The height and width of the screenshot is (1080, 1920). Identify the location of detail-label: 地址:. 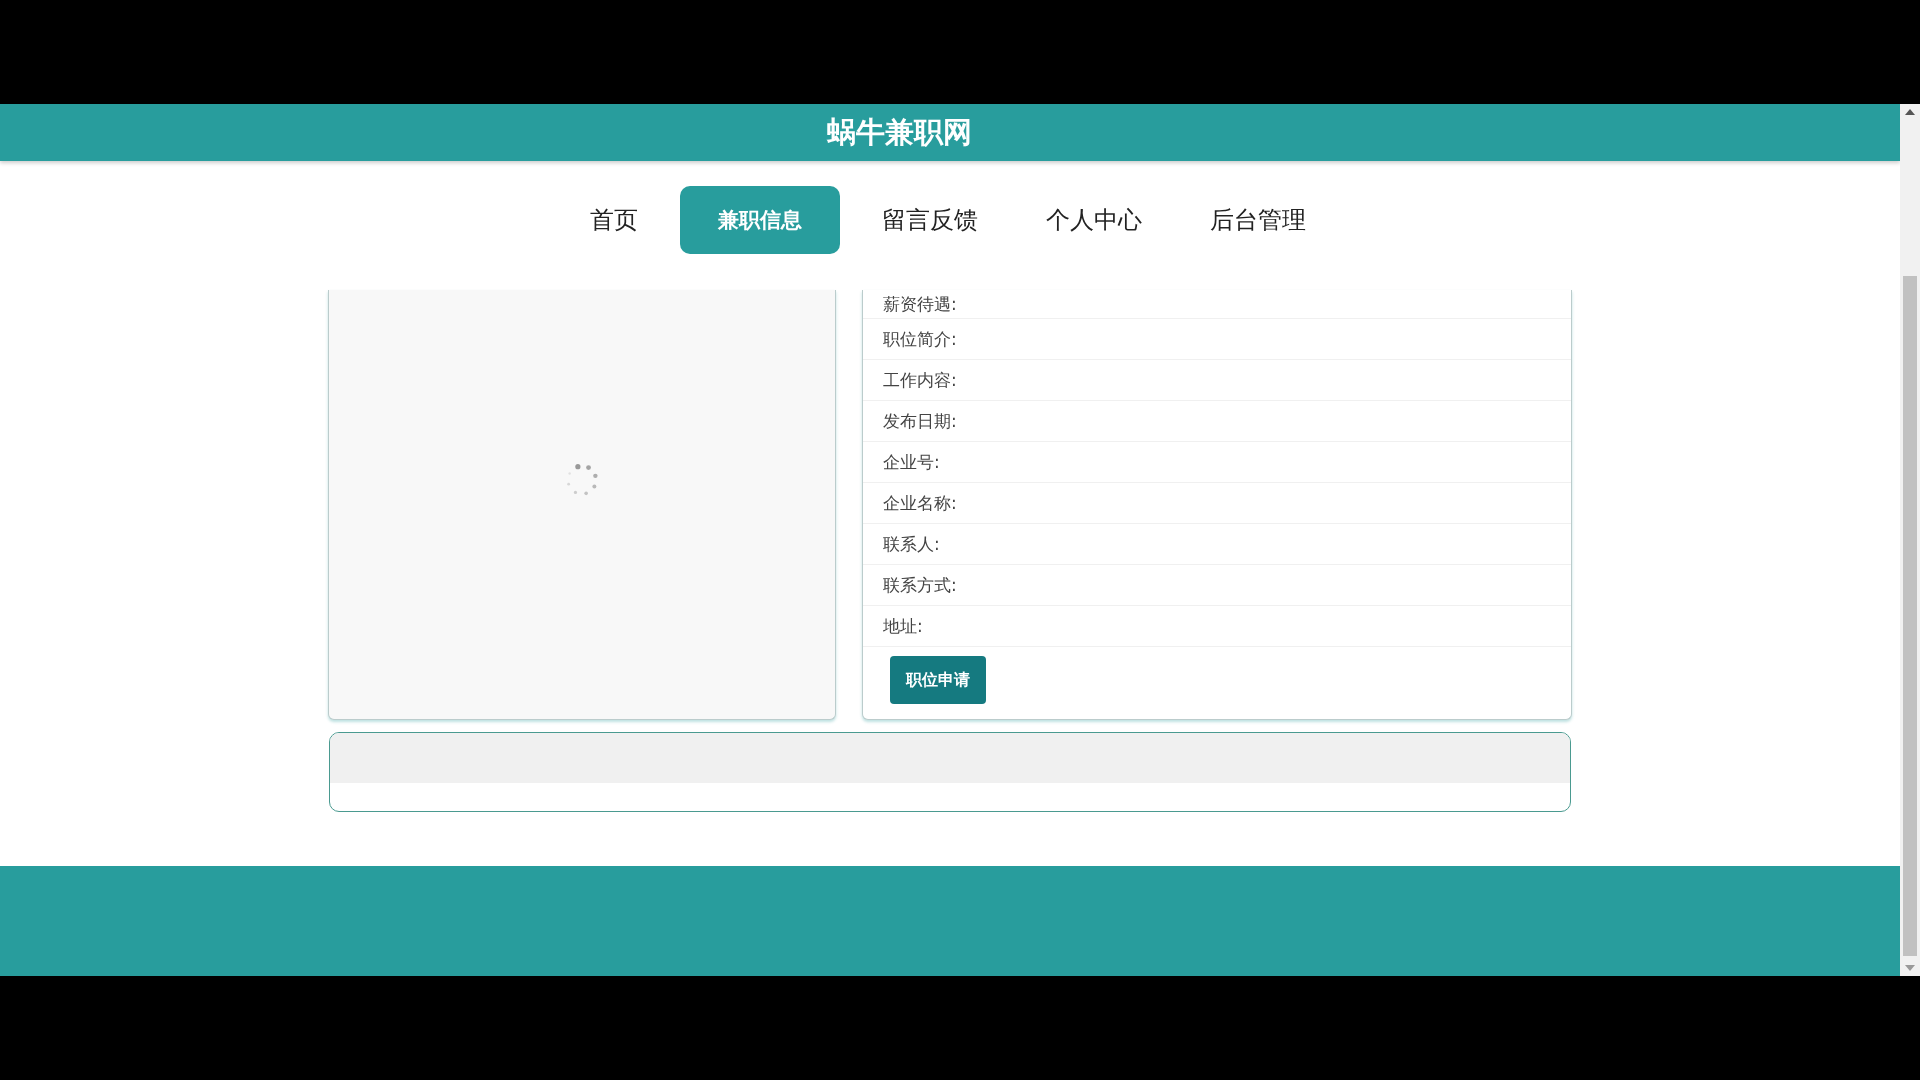
(903, 626).